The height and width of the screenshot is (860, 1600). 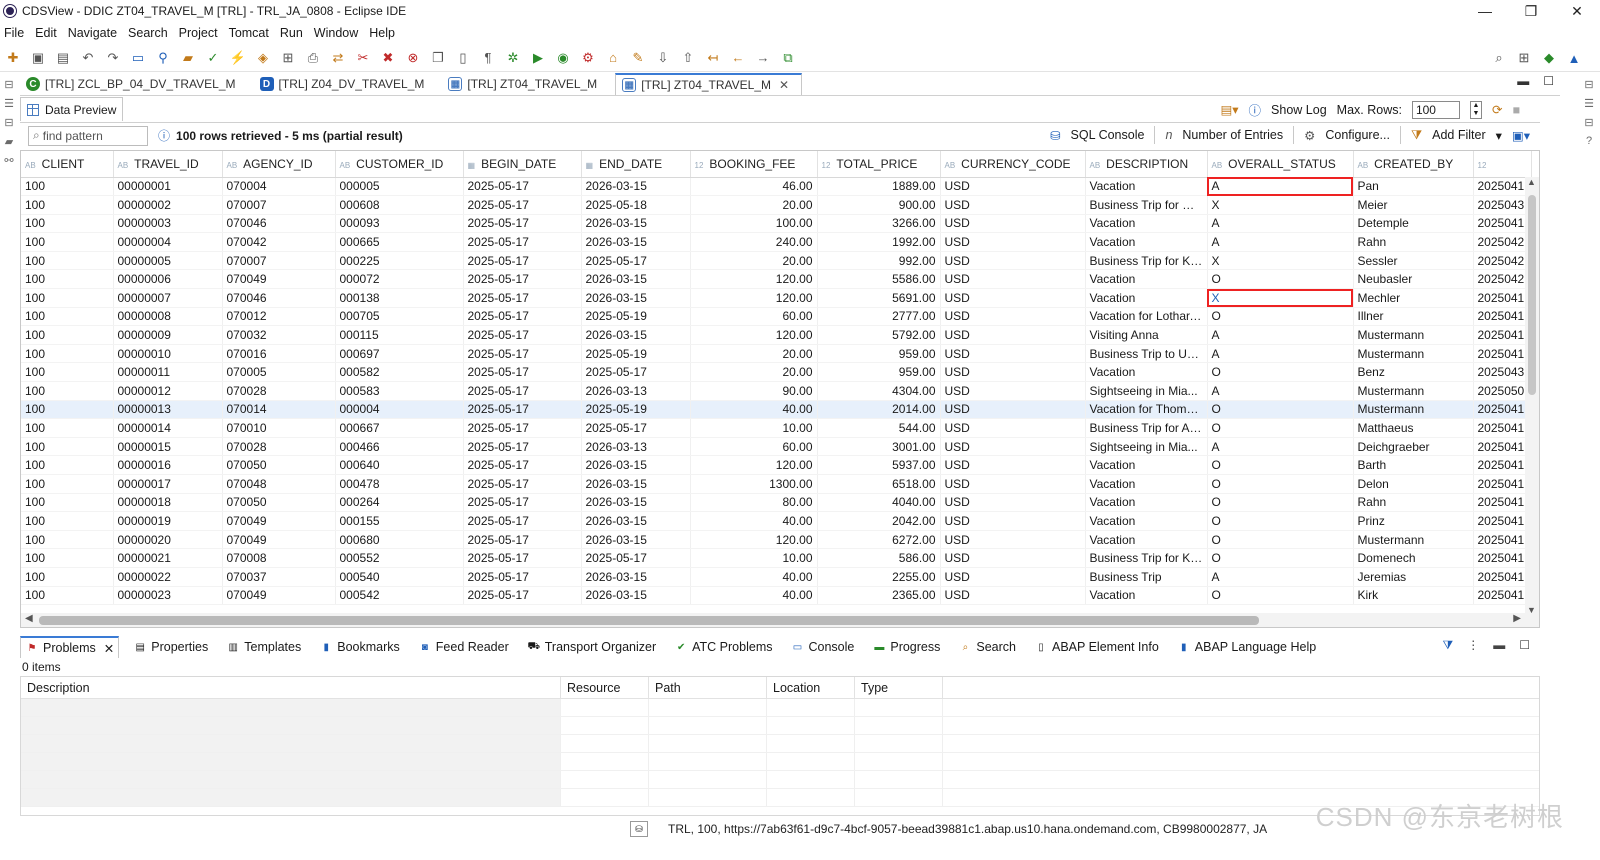 What do you see at coordinates (879, 521) in the screenshot?
I see `table-cell: 2042.00` at bounding box center [879, 521].